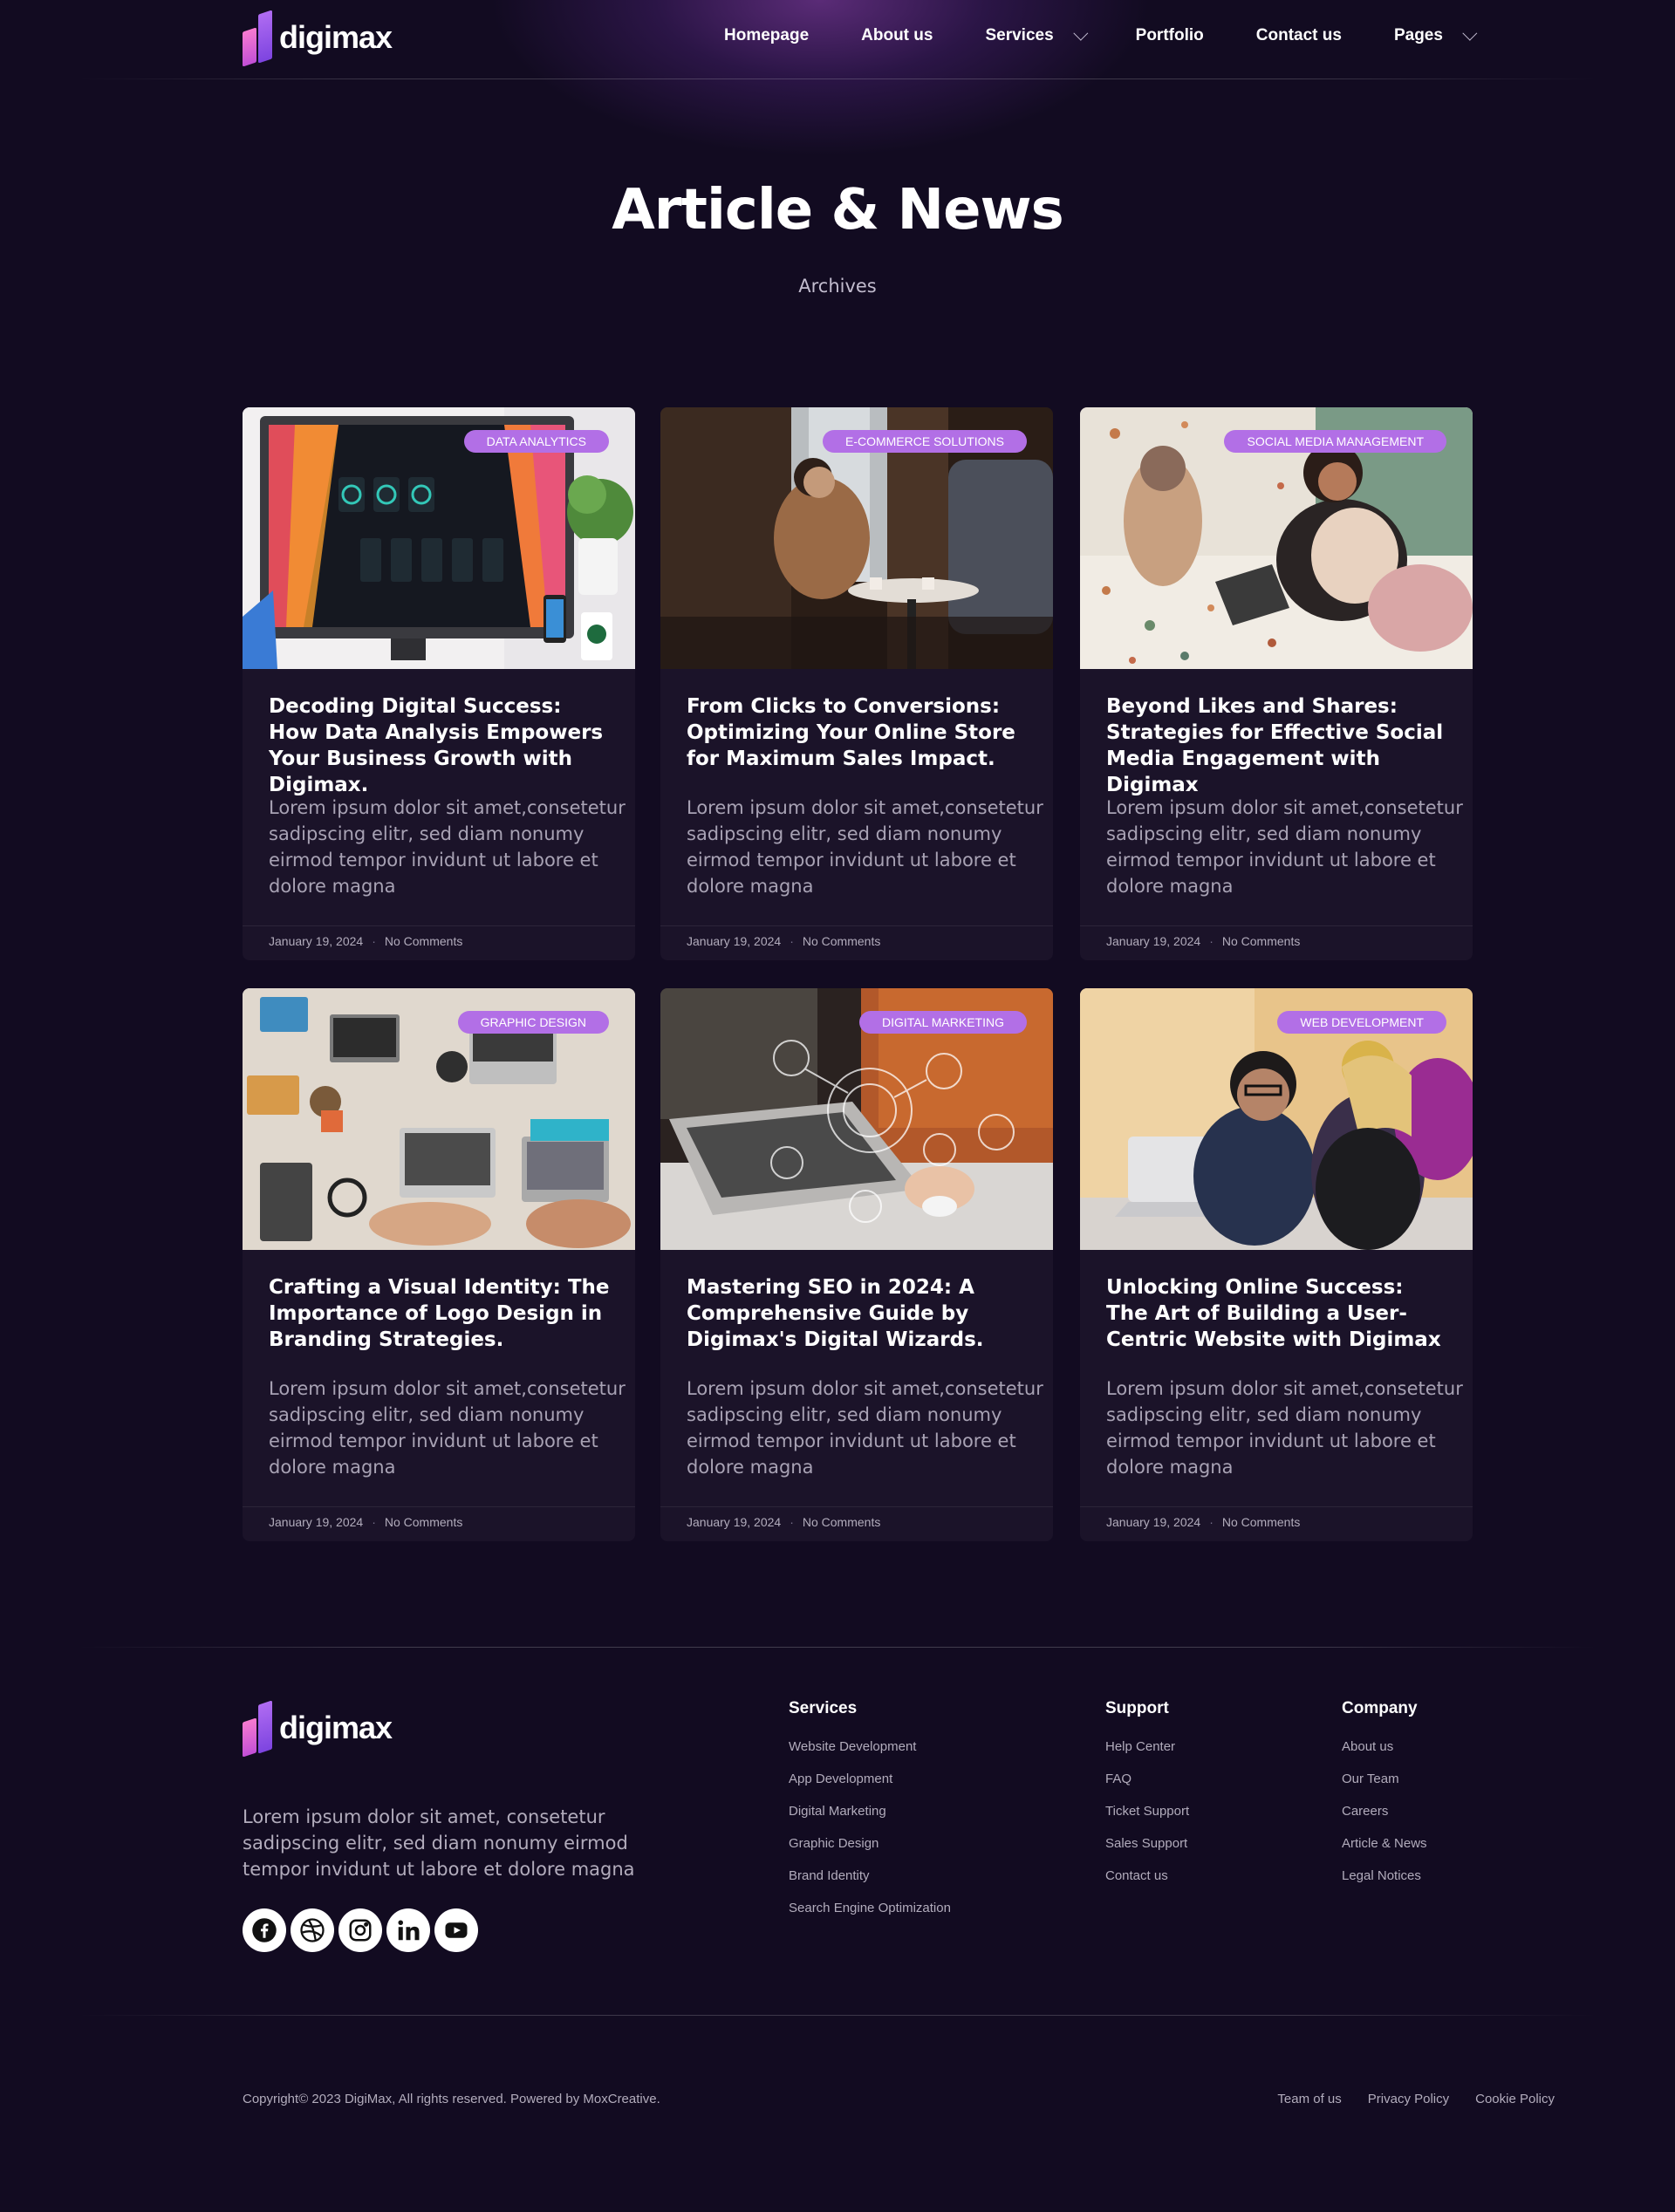  Describe the element at coordinates (857, 538) in the screenshot. I see `woman-in-cafe-photo: E-COMMERCE SOLUTIONS` at that location.